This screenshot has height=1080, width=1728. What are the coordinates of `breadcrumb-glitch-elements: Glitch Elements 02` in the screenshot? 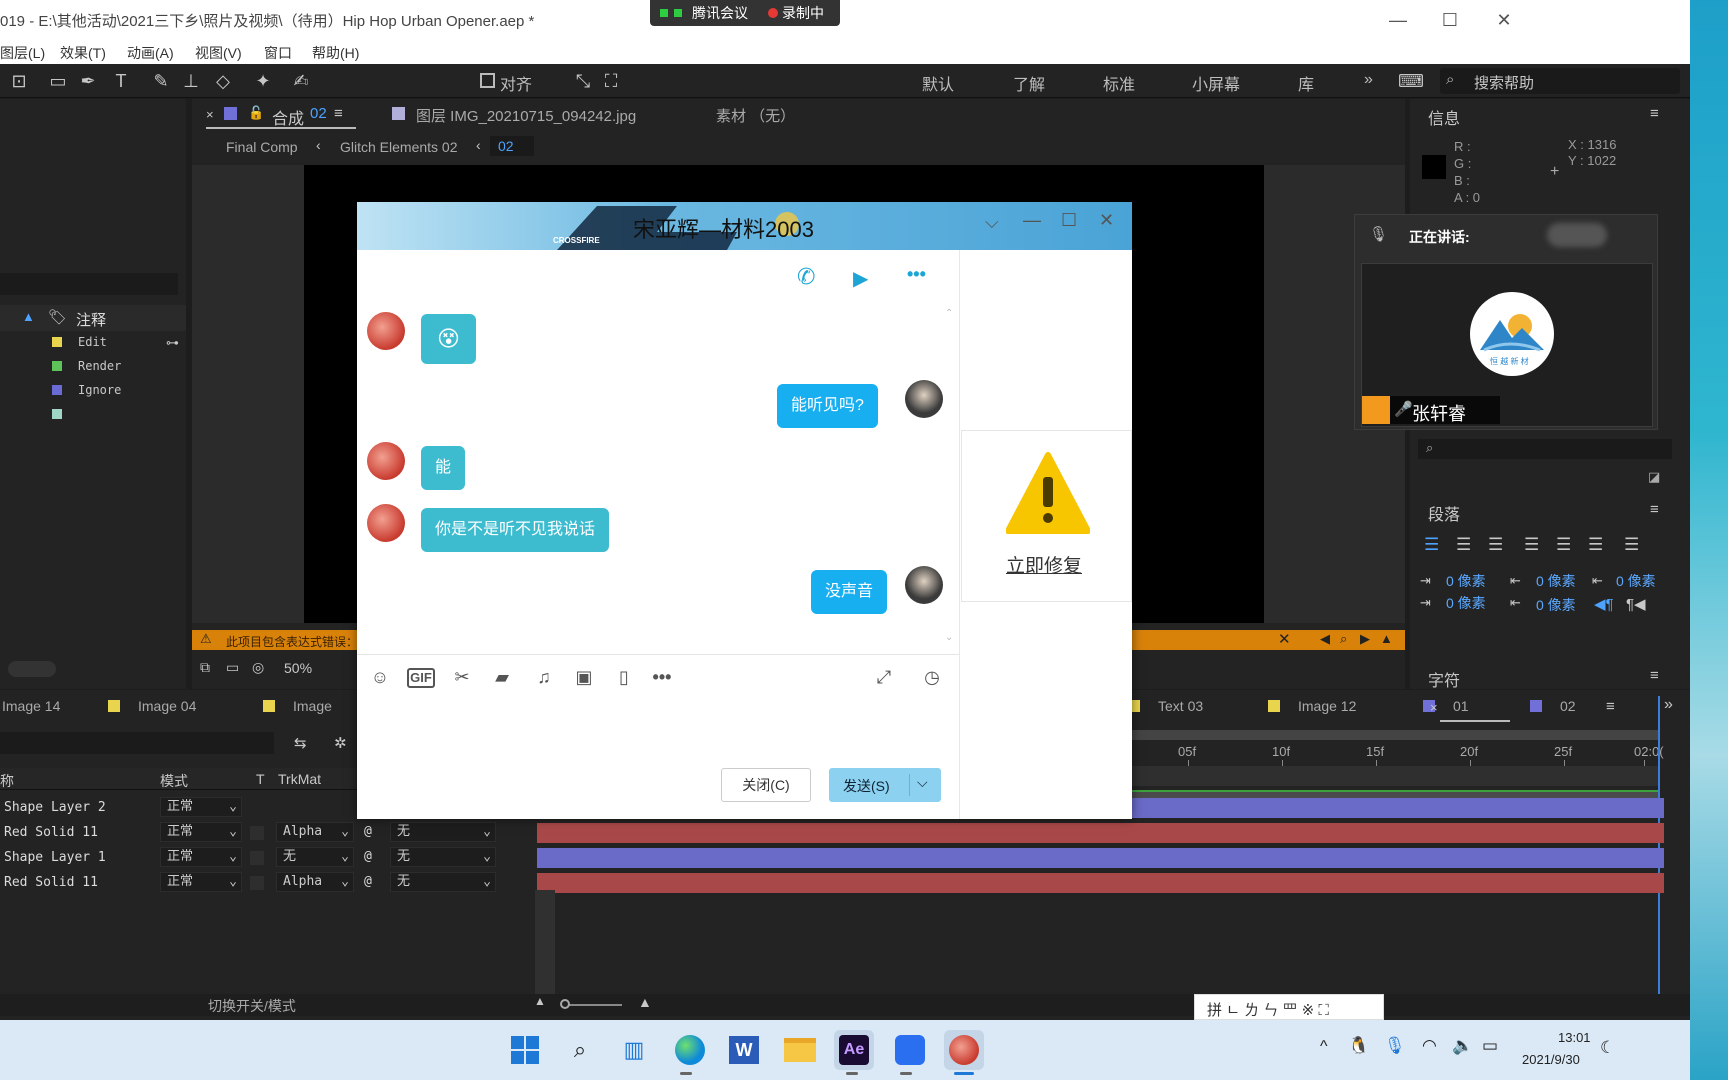 It's located at (399, 147).